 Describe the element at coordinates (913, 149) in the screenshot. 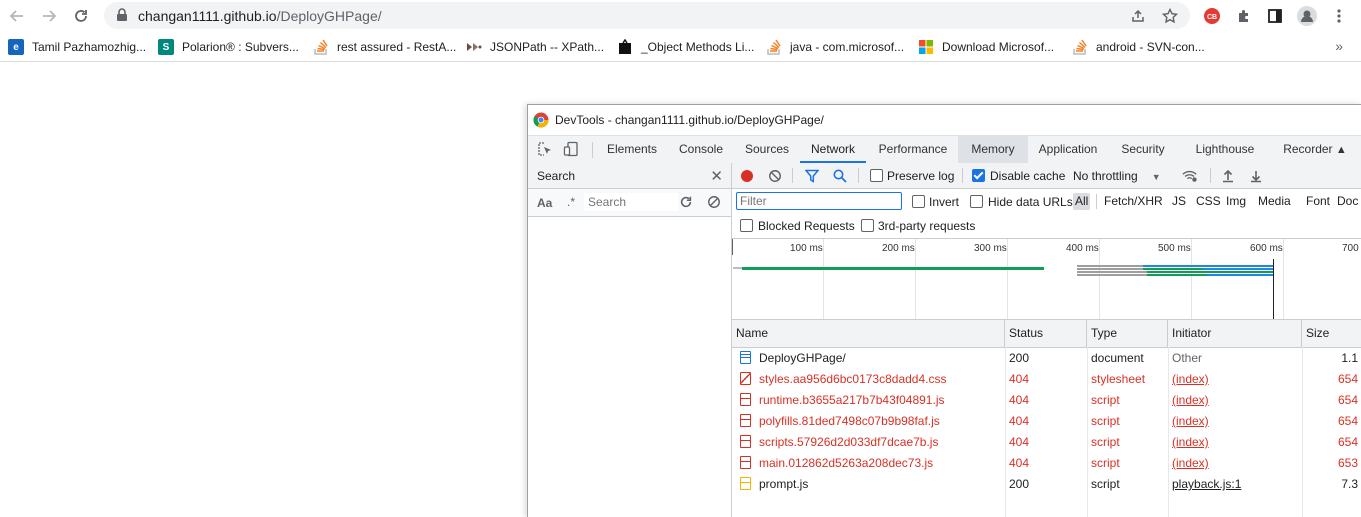

I see `tab-performance: Performance` at that location.